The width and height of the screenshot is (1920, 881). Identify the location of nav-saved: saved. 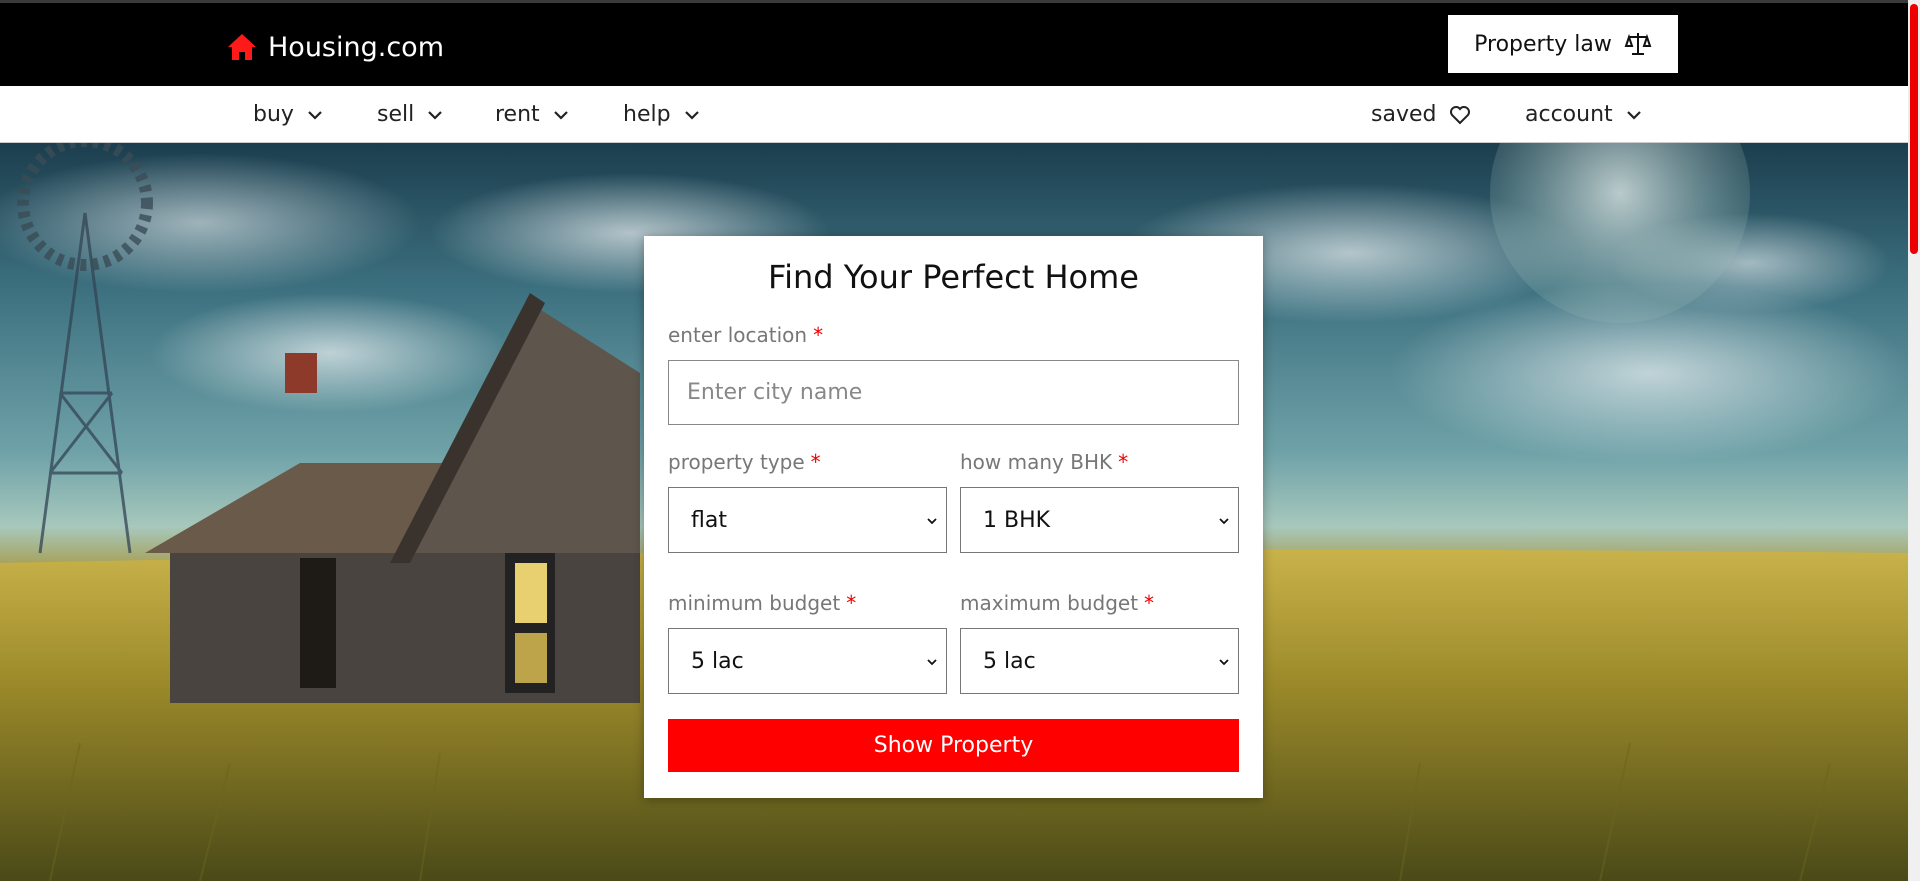
(1421, 114).